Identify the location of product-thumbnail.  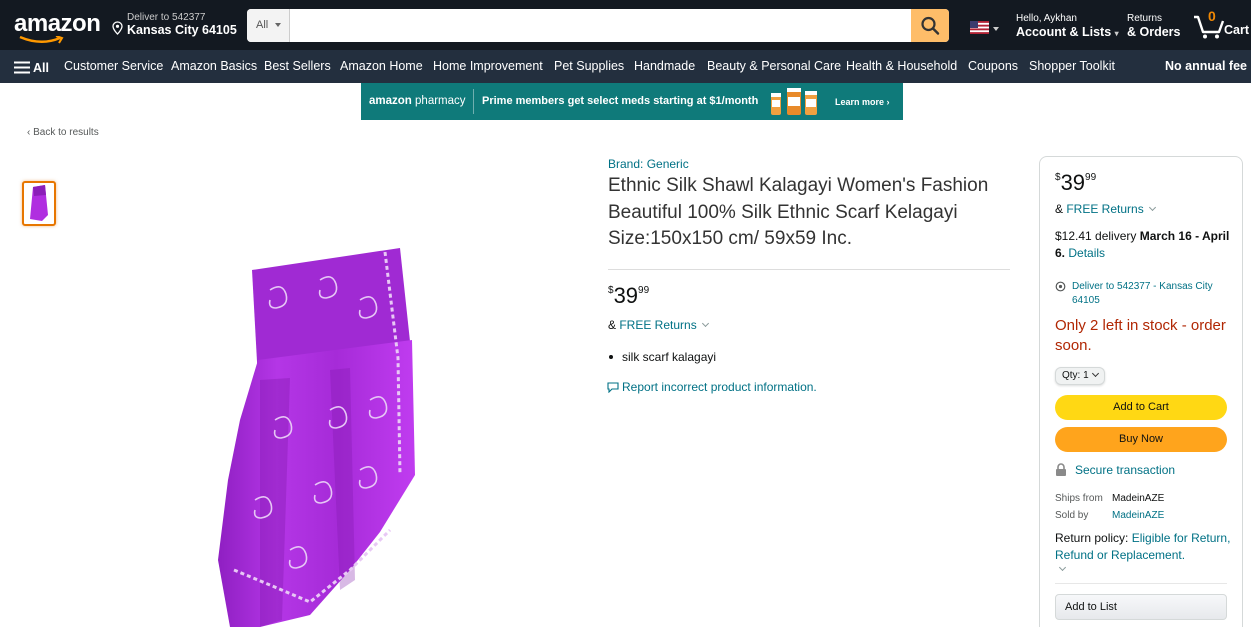
(39, 203).